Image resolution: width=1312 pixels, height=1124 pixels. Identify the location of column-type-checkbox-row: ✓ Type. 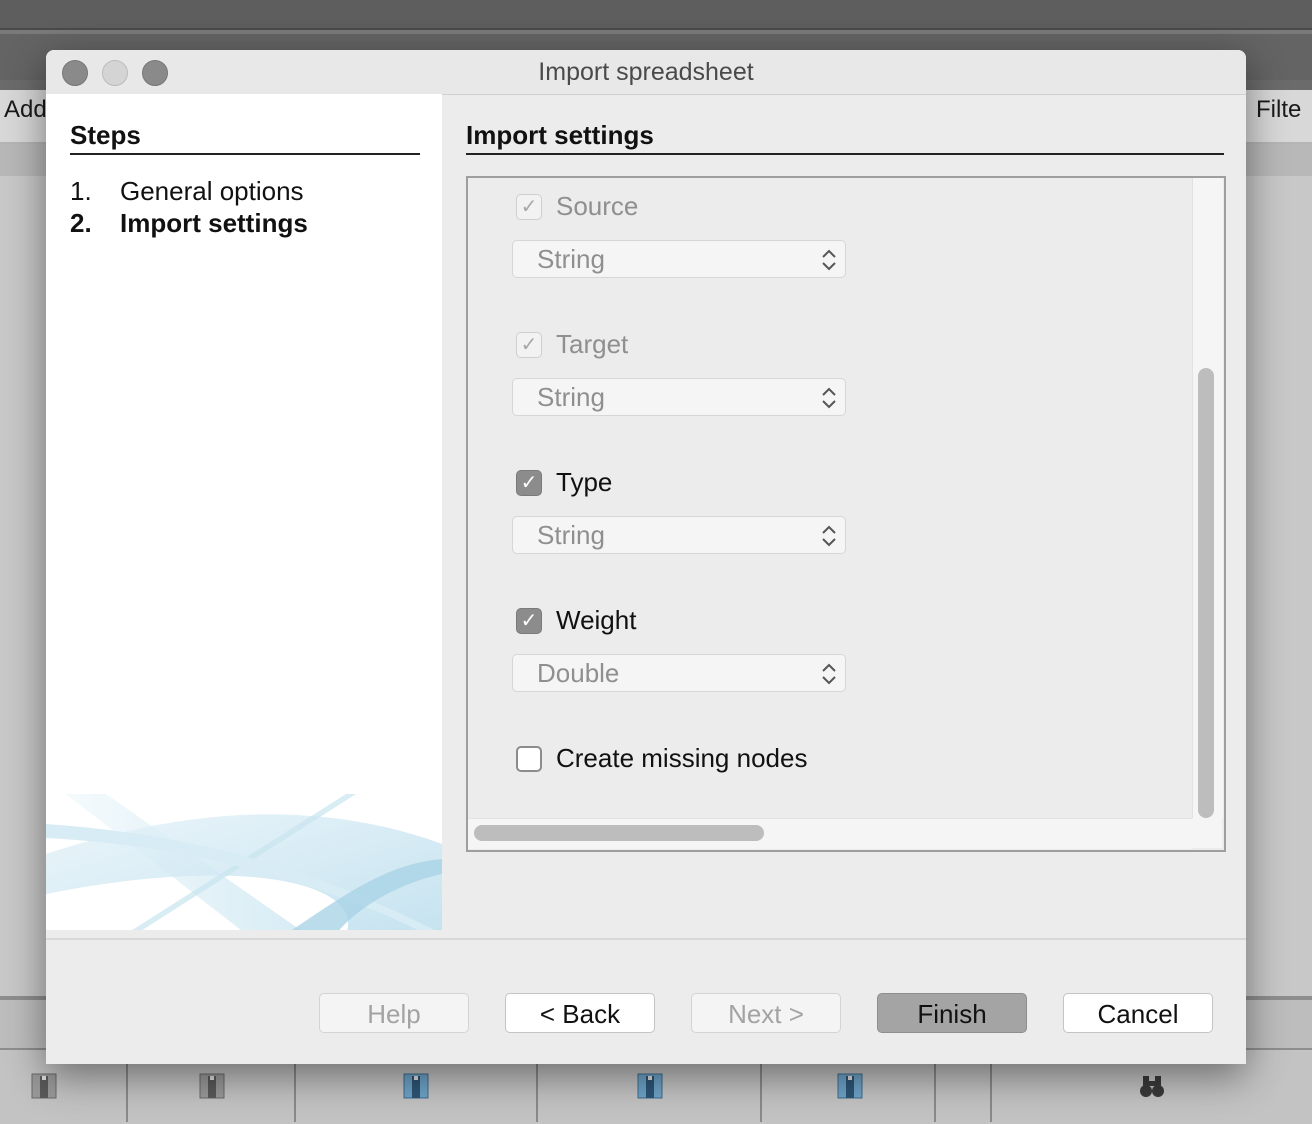
(564, 482).